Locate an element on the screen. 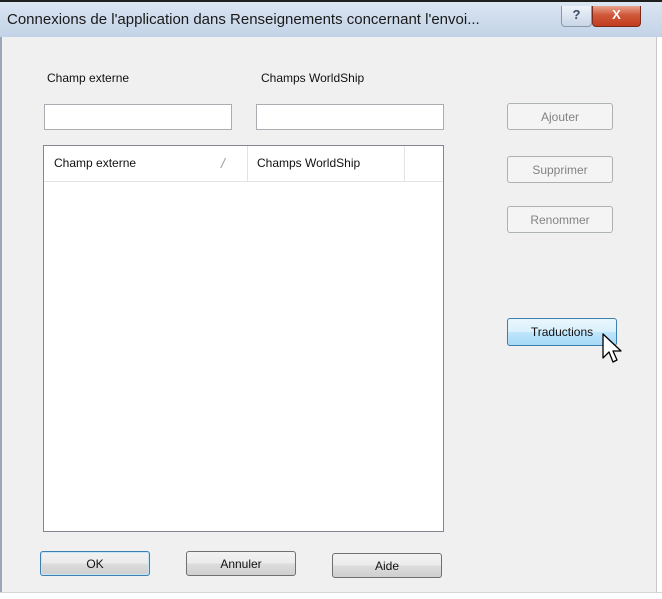 The width and height of the screenshot is (662, 599). worldship-field-input is located at coordinates (350, 117).